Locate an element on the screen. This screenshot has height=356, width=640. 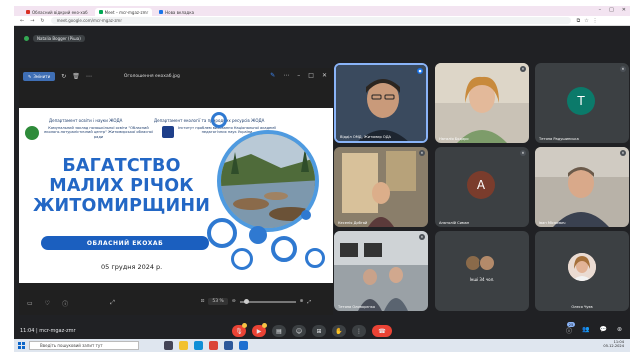
participant-tile: ✕ Іван Місюєвич is located at coordinates (582, 187).